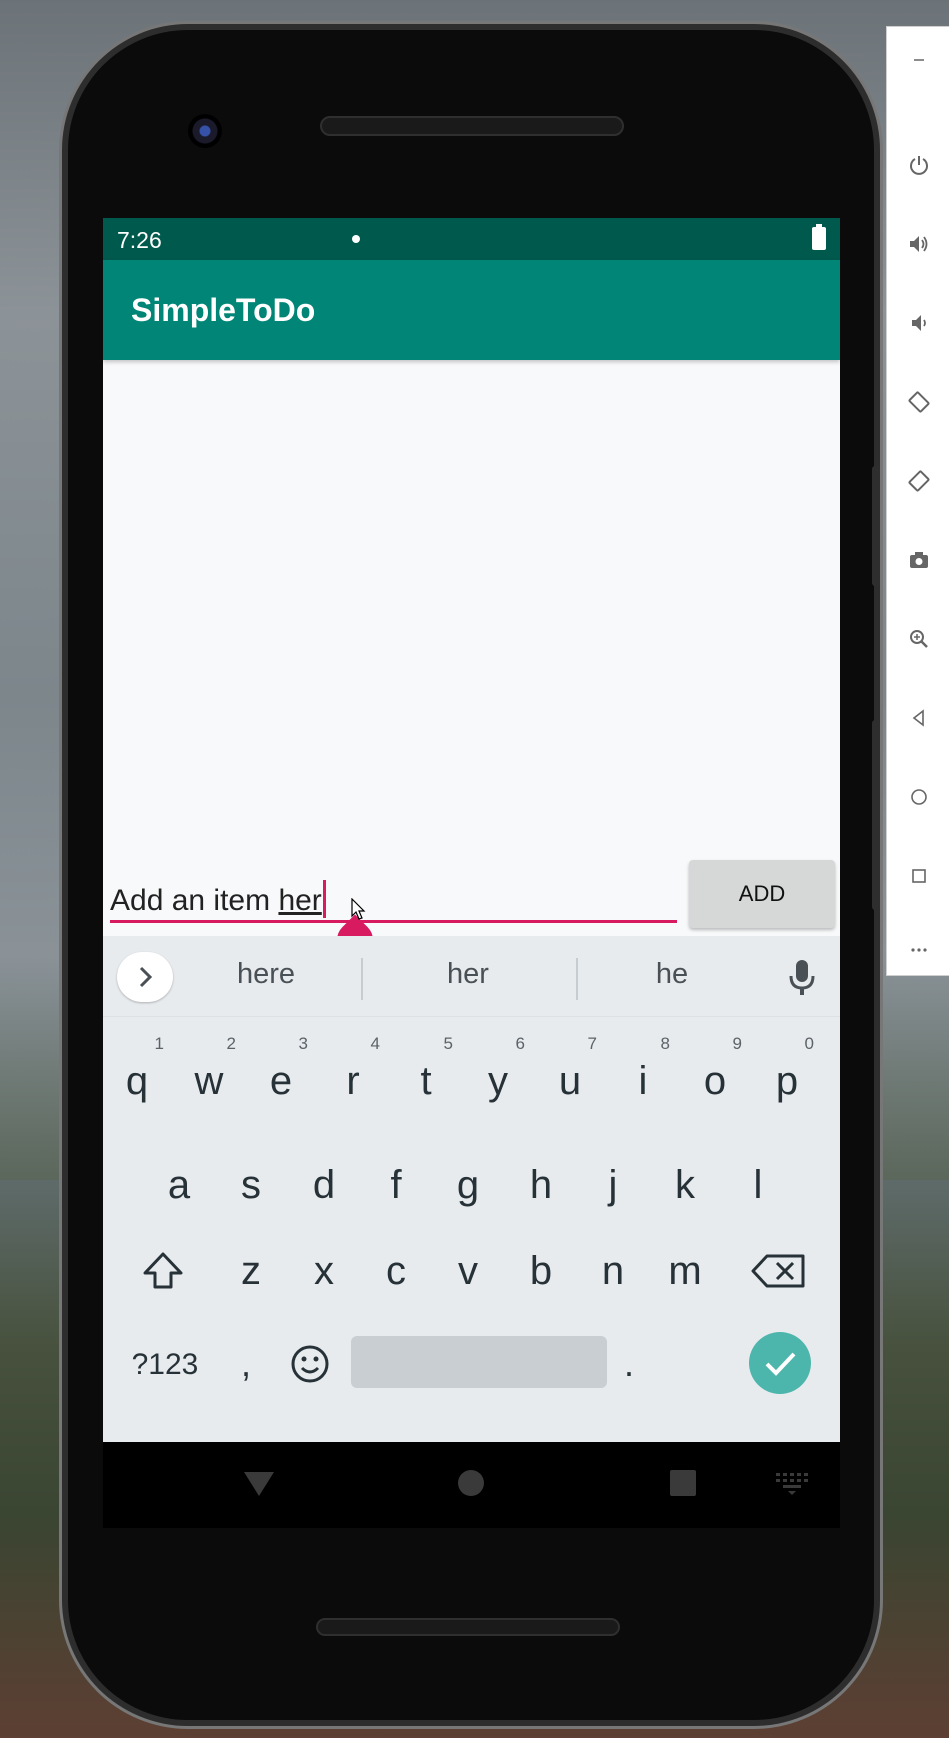 This screenshot has width=949, height=1738. What do you see at coordinates (918, 950) in the screenshot?
I see `emulator-more-button` at bounding box center [918, 950].